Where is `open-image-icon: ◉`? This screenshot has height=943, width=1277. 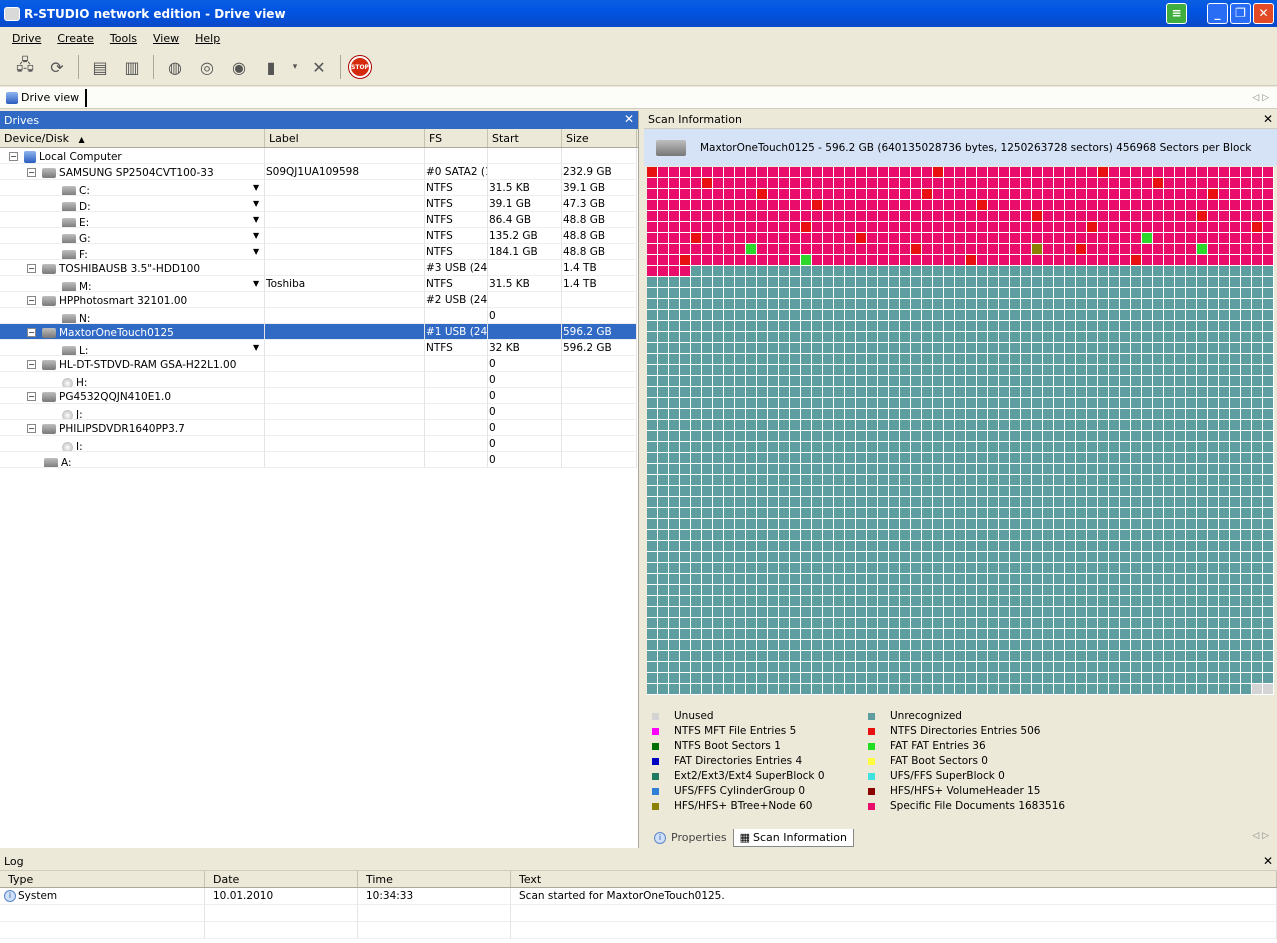
open-image-icon: ◉ is located at coordinates (239, 67).